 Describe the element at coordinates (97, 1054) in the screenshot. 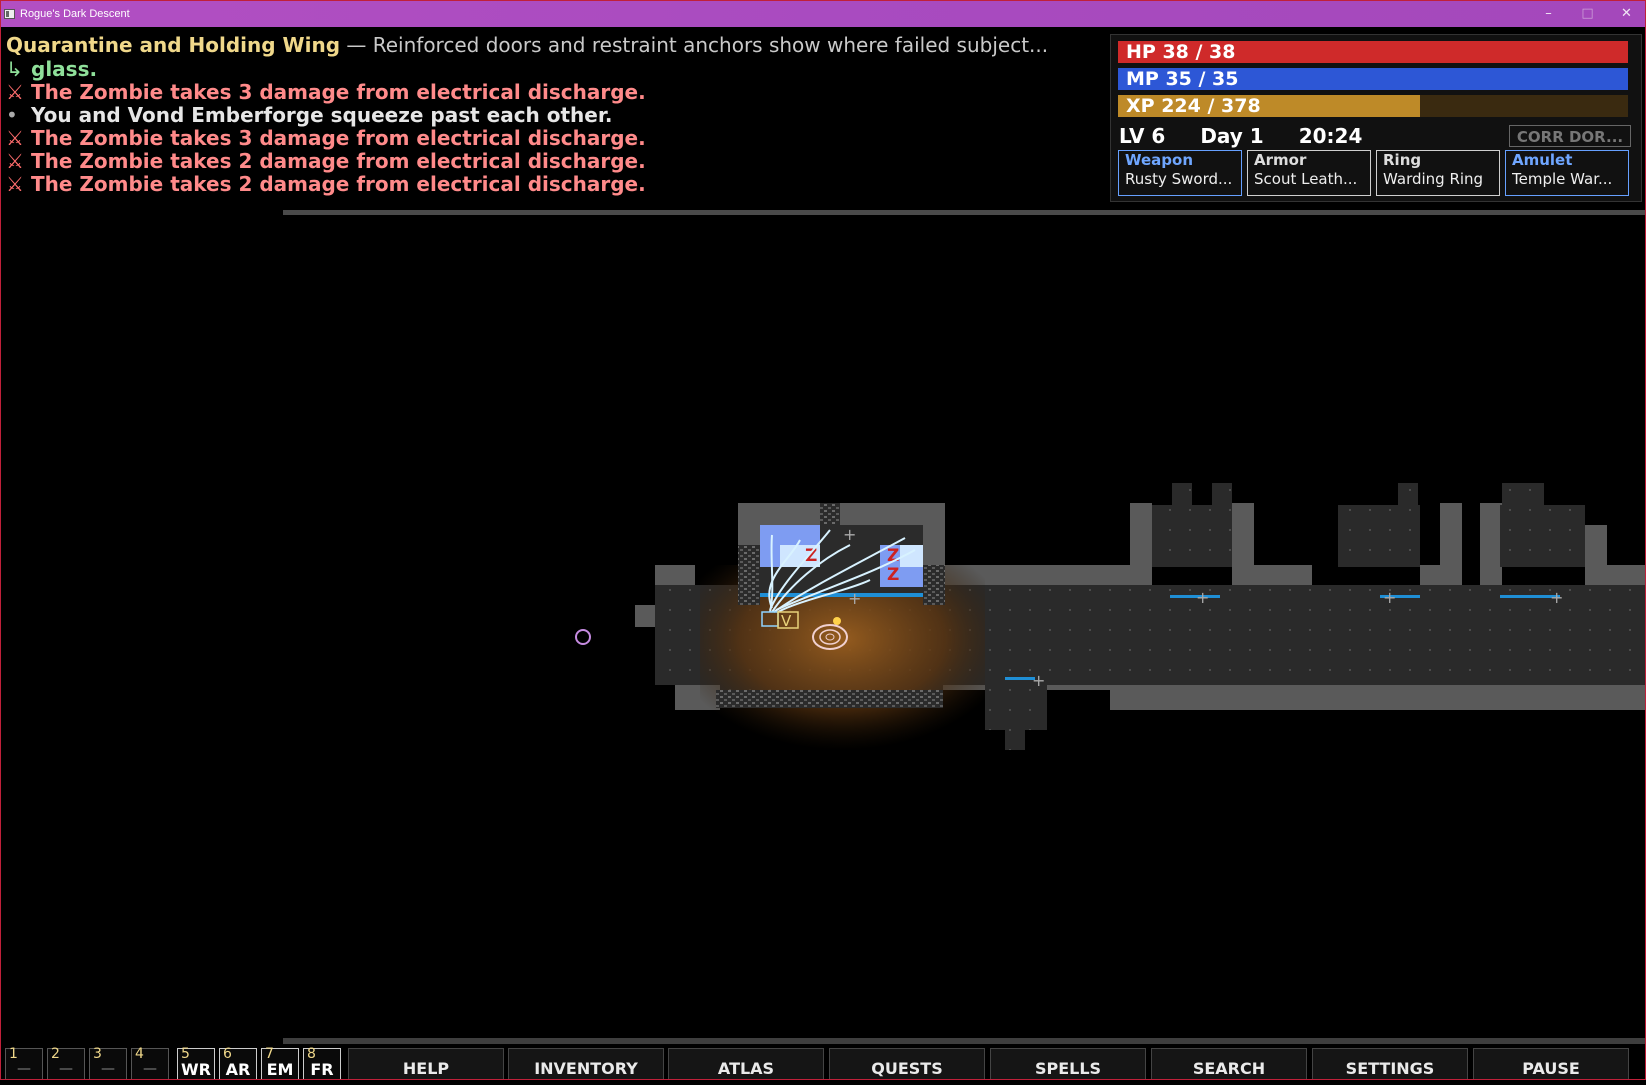

I see `slot-number: 3` at that location.